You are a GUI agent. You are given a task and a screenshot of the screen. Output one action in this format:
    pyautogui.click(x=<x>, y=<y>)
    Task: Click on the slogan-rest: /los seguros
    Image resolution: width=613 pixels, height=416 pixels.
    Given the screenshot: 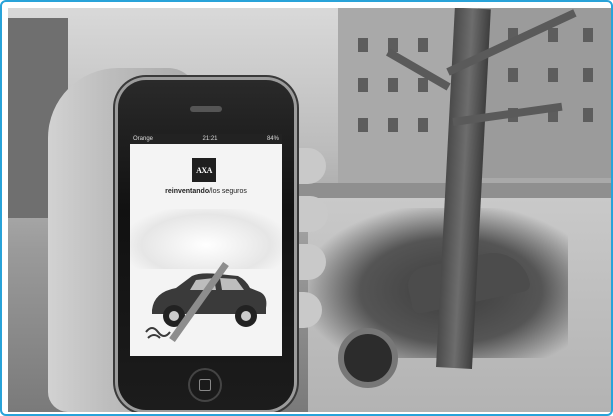 What is the action you would take?
    pyautogui.click(x=228, y=191)
    